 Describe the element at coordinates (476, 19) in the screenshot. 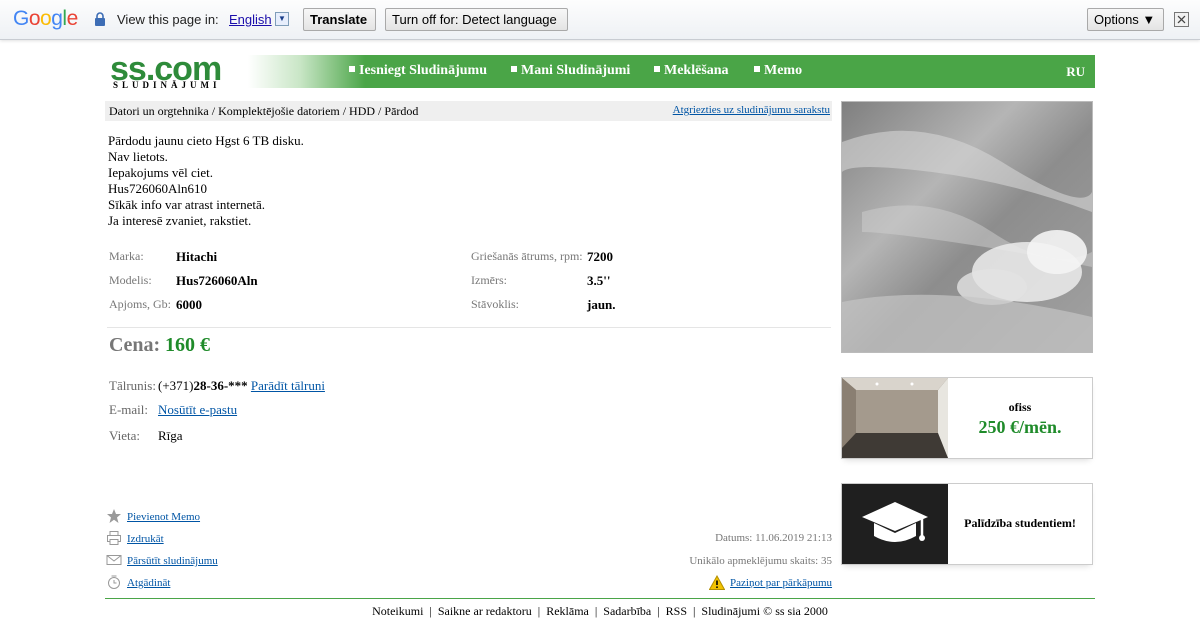

I see `turn-off-button: Turn off for: Detect language` at that location.